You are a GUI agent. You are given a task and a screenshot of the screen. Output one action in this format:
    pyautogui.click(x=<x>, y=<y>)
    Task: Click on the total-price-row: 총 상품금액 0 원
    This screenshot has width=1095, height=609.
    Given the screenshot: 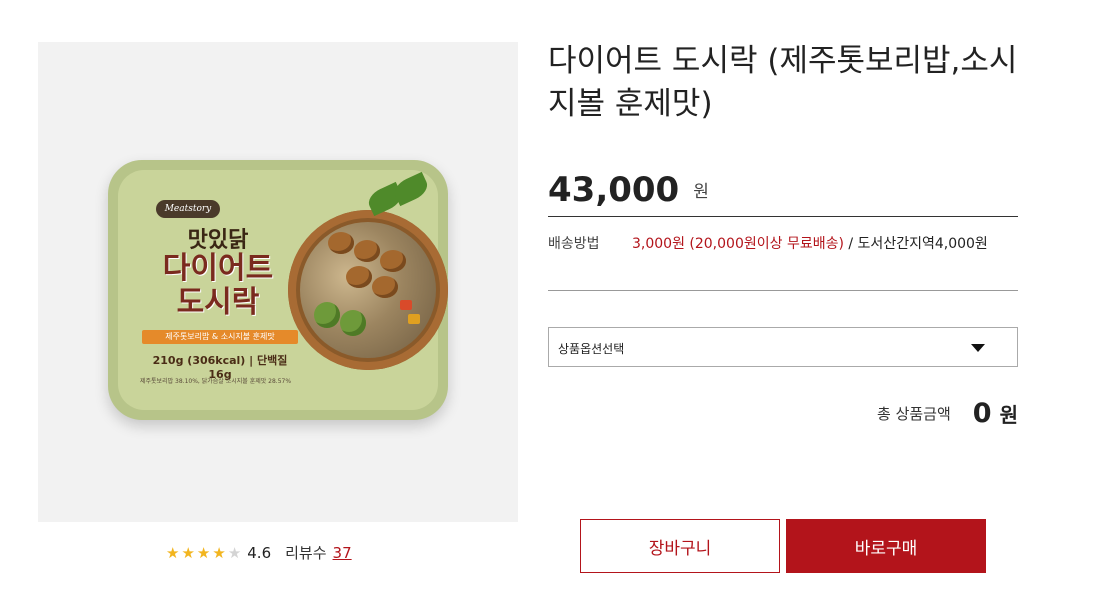 What is the action you would take?
    pyautogui.click(x=947, y=413)
    